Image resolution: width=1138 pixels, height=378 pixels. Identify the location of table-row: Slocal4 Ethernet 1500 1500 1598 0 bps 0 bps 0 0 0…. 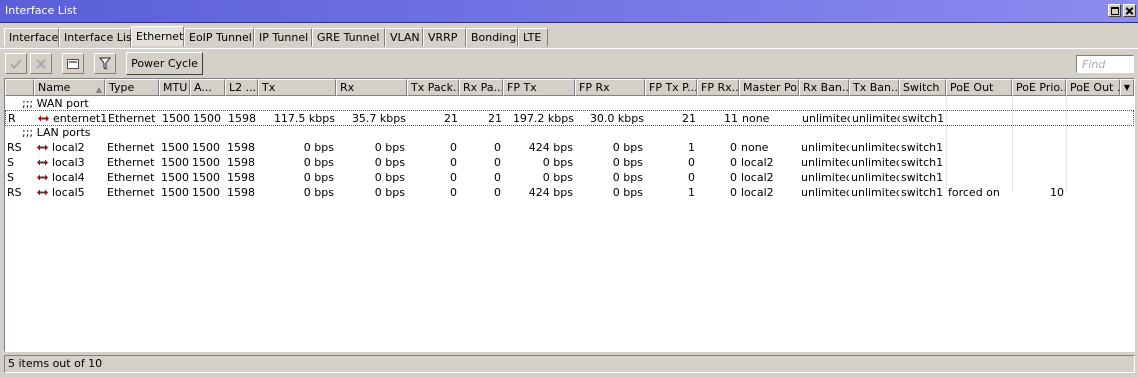
(569, 177).